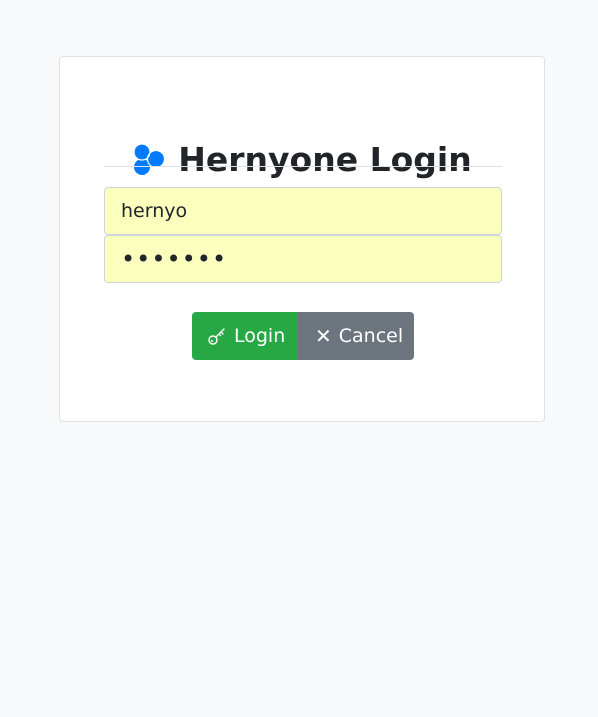 Image resolution: width=598 pixels, height=717 pixels. Describe the element at coordinates (371, 336) in the screenshot. I see `cancel-label: Cancel` at that location.